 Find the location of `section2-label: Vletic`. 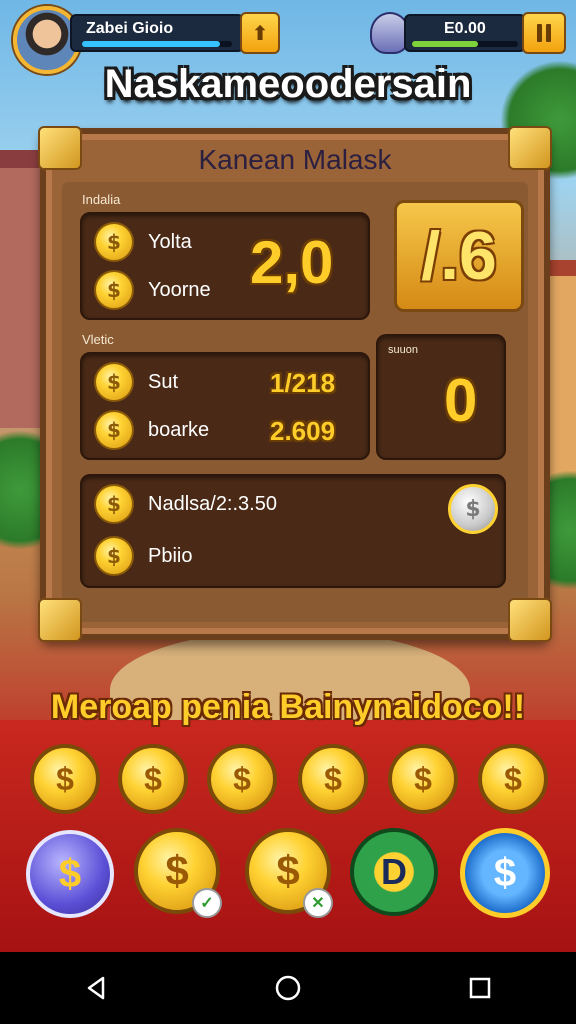

section2-label: Vletic is located at coordinates (98, 339).